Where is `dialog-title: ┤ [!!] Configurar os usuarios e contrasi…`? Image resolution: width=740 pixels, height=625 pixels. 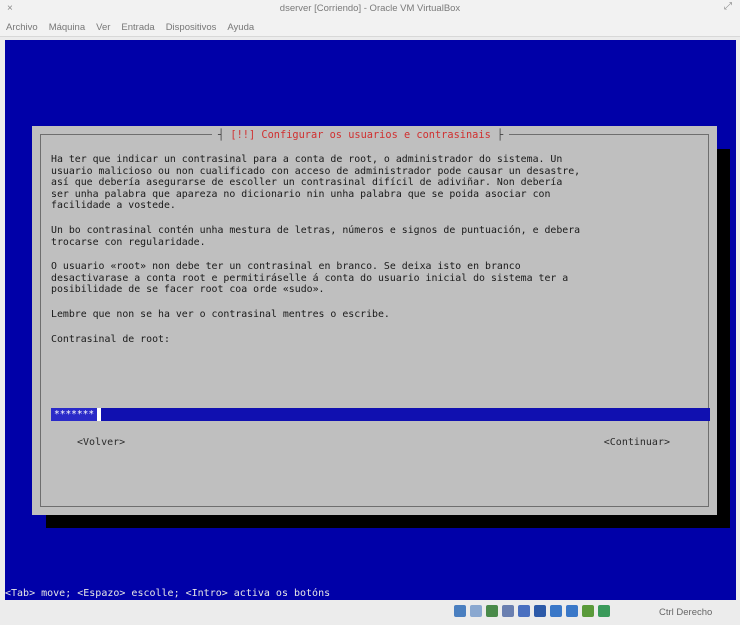 dialog-title: ┤ [!!] Configurar os usuarios e contrasi… is located at coordinates (361, 135).